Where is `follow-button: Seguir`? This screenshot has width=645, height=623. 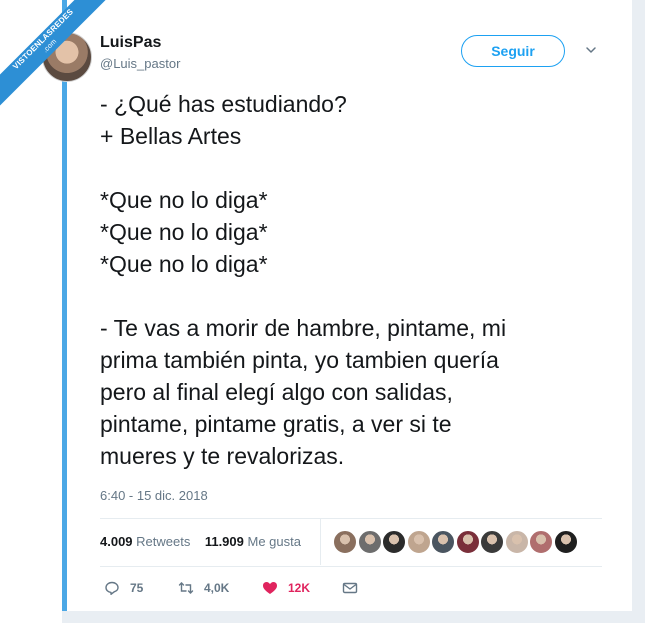 follow-button: Seguir is located at coordinates (513, 51).